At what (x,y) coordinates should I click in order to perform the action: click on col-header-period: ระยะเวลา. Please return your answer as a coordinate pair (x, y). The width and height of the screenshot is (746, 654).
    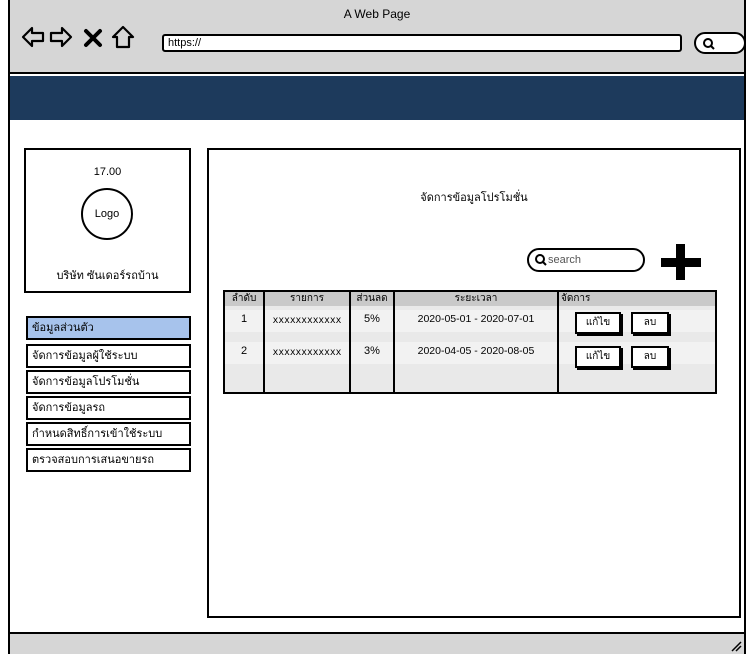
    Looking at the image, I should click on (476, 298).